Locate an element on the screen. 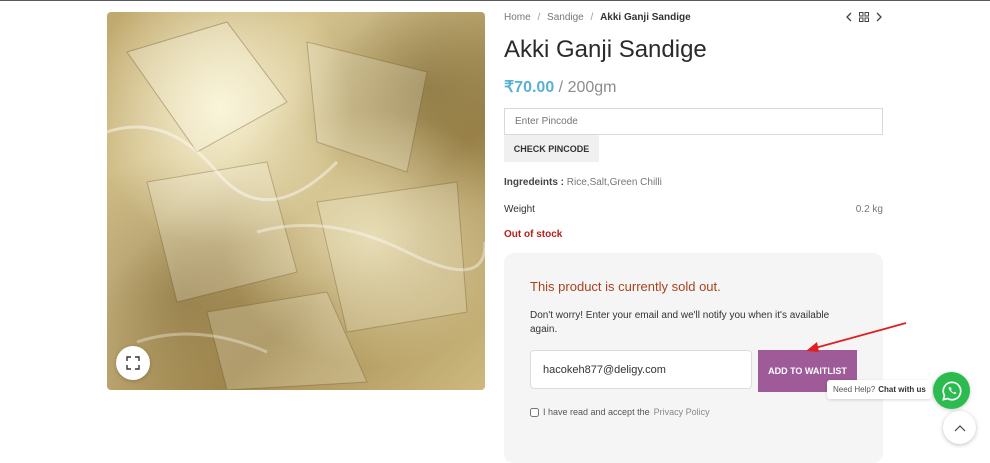 The image size is (990, 463). weight-label: Weight is located at coordinates (519, 209).